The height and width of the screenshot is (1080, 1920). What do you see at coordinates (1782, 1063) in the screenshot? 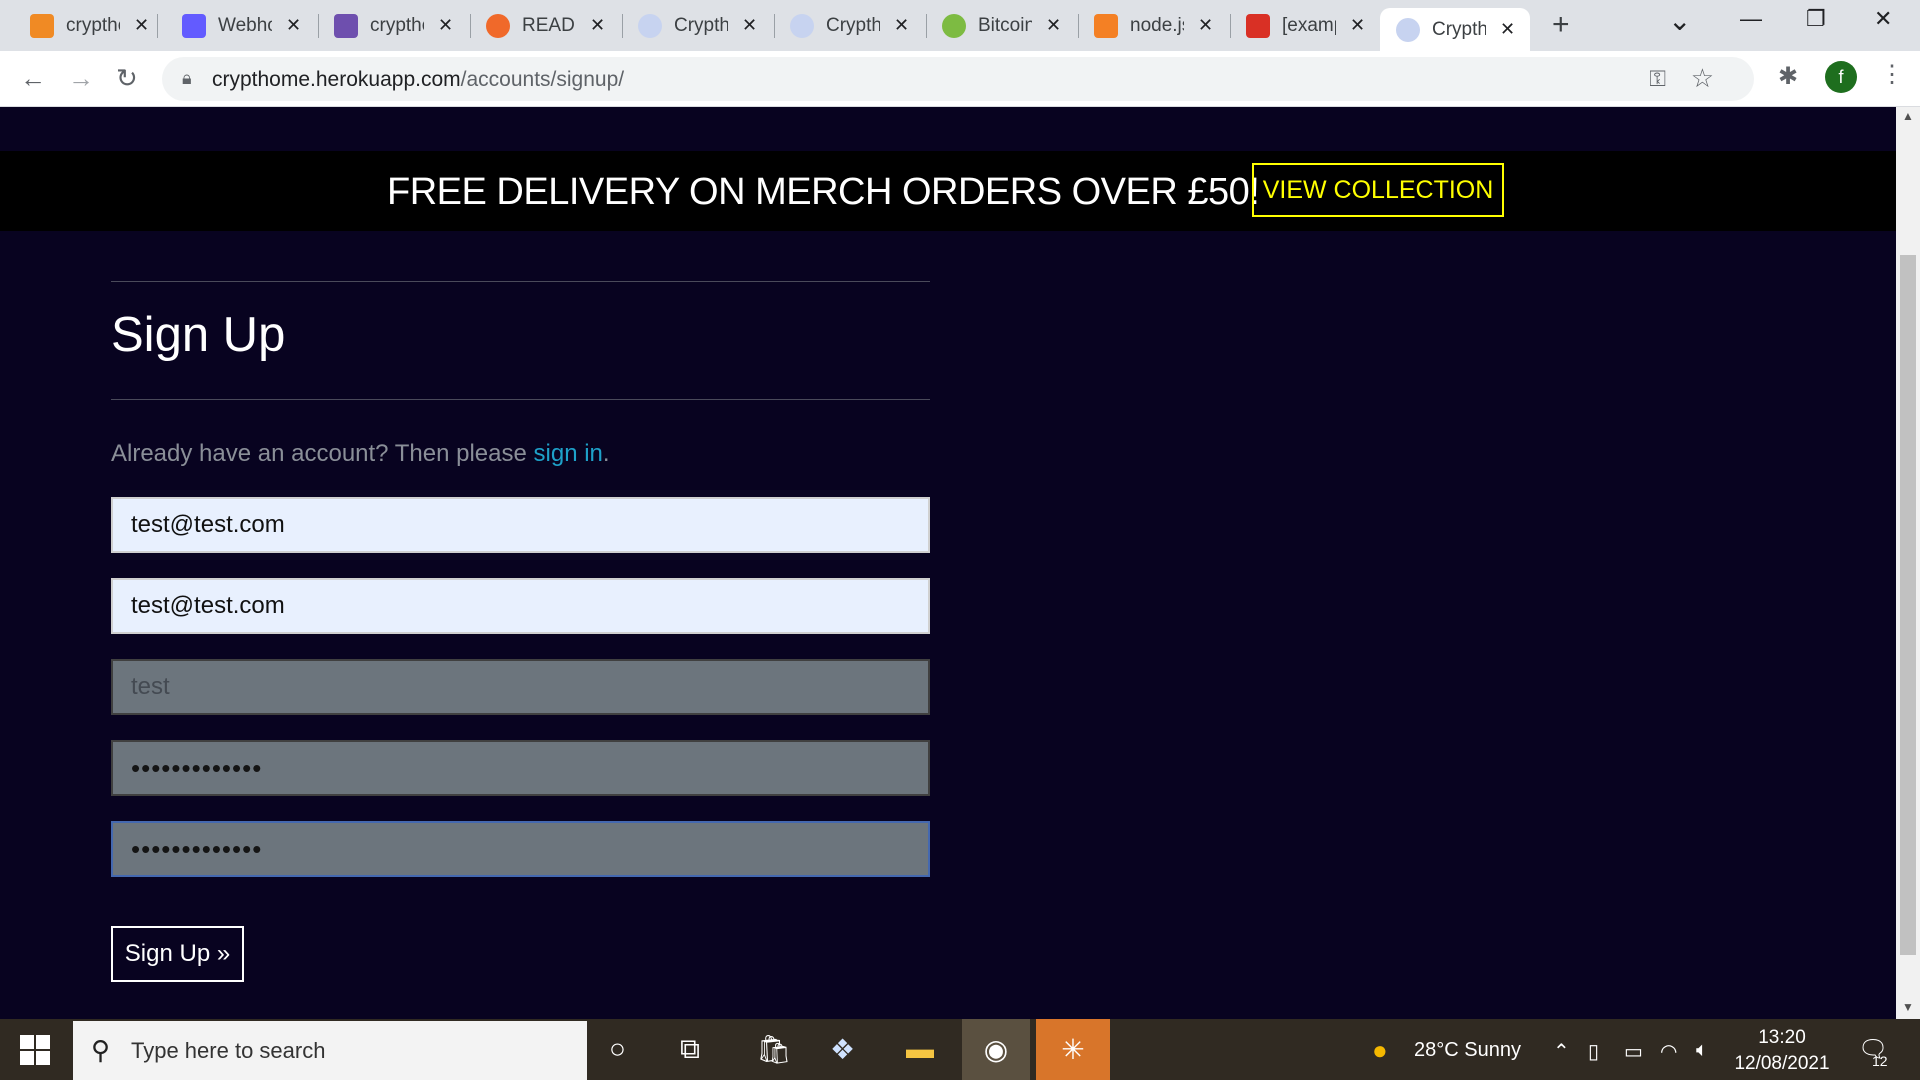
I see `clock-date: 12/08/2021` at bounding box center [1782, 1063].